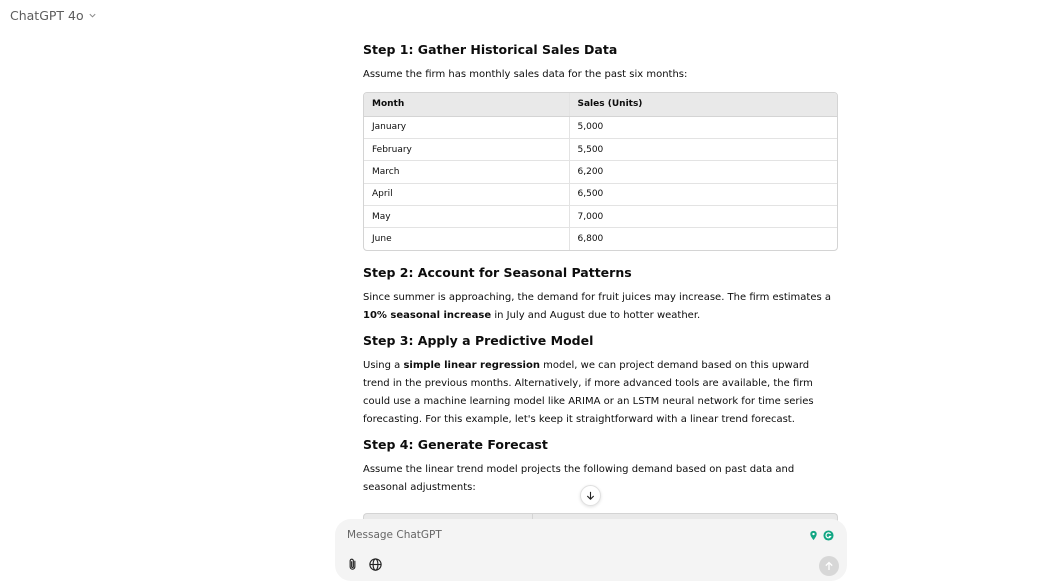 The image size is (1043, 585). I want to click on table-row: June 6,800, so click(600, 239).